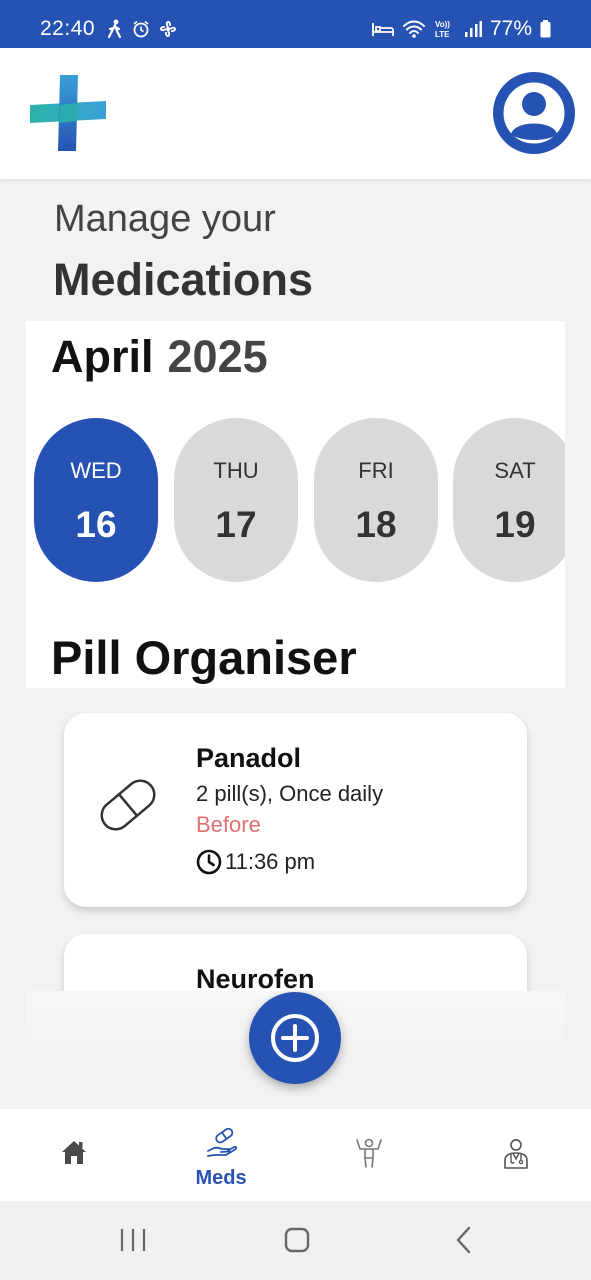 This screenshot has height=1280, width=591. I want to click on day-selector: WED 16 THU 17 FRI 18 SAT 19, so click(299, 500).